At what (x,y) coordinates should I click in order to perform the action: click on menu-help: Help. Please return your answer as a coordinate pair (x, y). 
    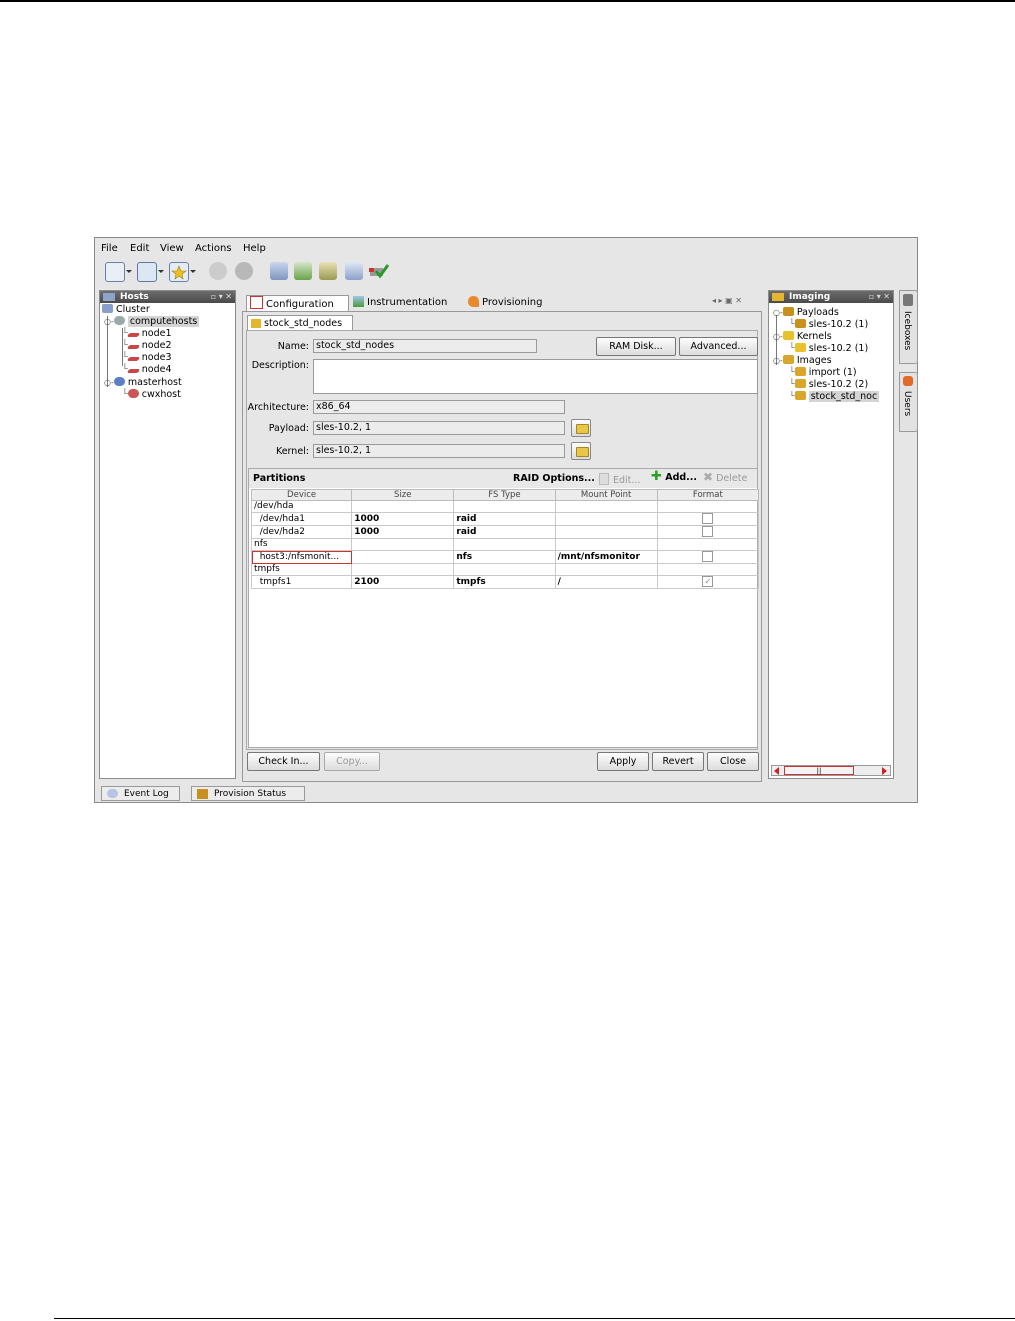
    Looking at the image, I should click on (254, 248).